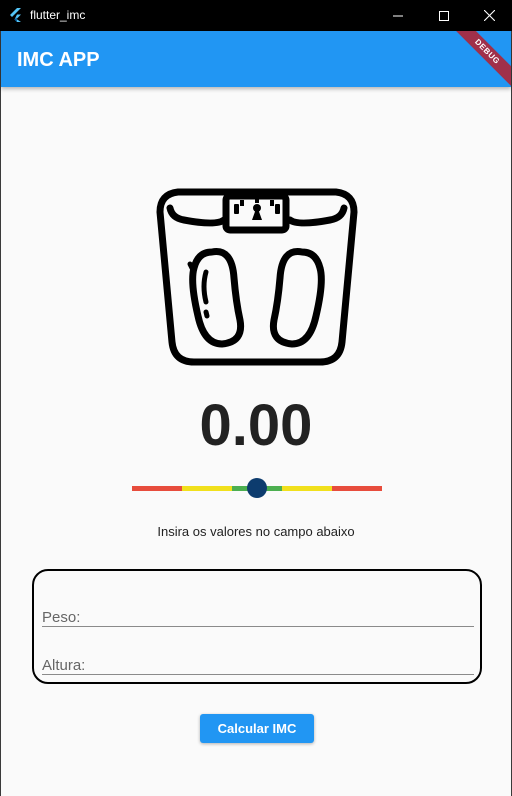  What do you see at coordinates (207, 488) in the screenshot?
I see `gauge-segment-mid-low` at bounding box center [207, 488].